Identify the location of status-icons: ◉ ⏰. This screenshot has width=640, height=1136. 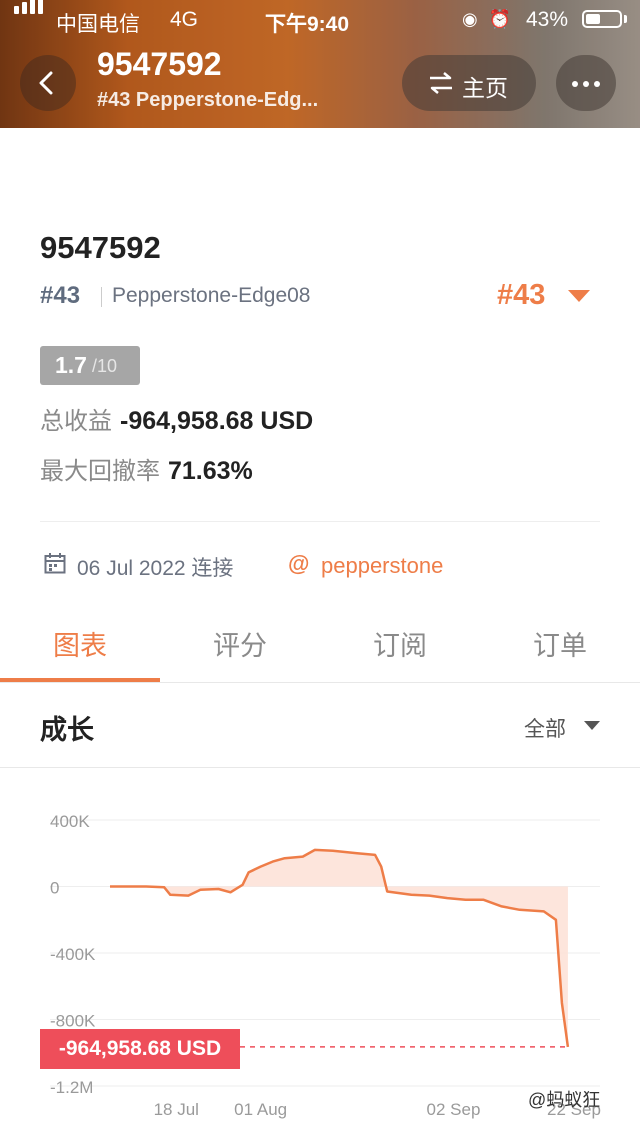
(486, 19).